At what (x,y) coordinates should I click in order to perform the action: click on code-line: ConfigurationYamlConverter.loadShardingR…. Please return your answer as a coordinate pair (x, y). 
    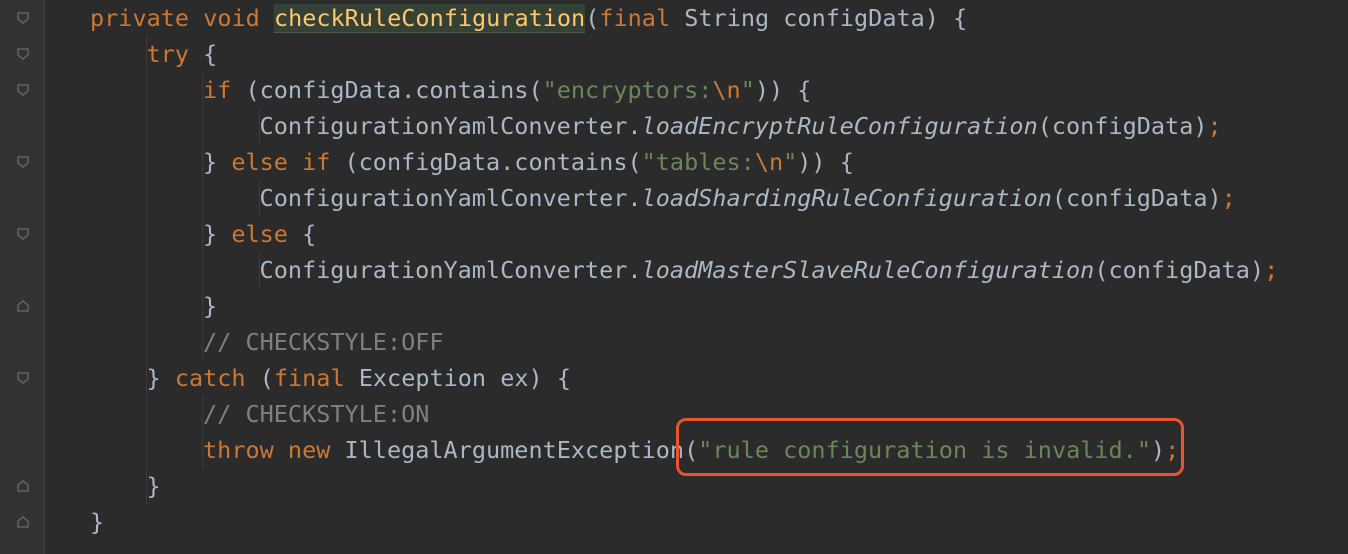
    Looking at the image, I should click on (748, 198).